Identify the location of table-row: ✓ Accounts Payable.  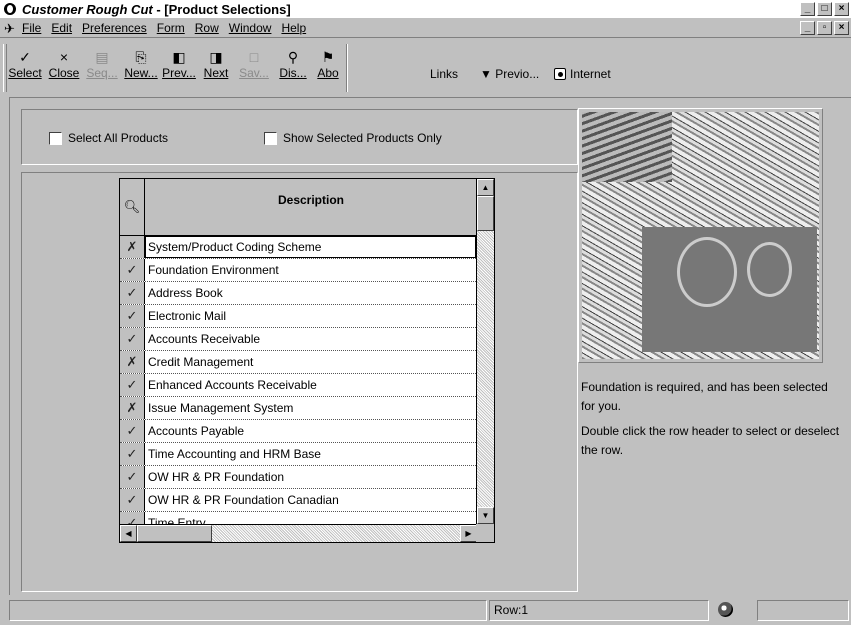
(298, 431).